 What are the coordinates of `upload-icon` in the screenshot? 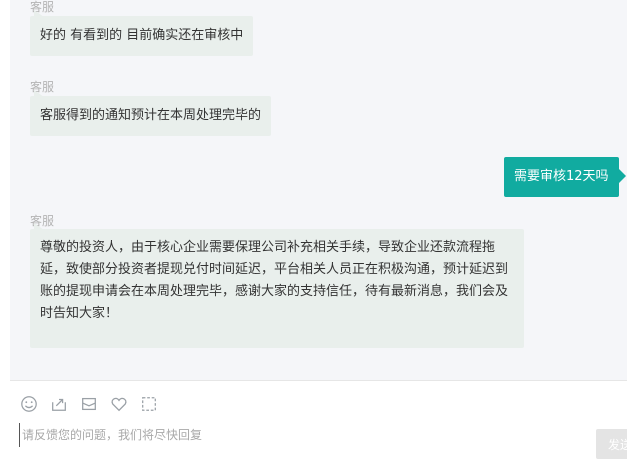 It's located at (59, 404).